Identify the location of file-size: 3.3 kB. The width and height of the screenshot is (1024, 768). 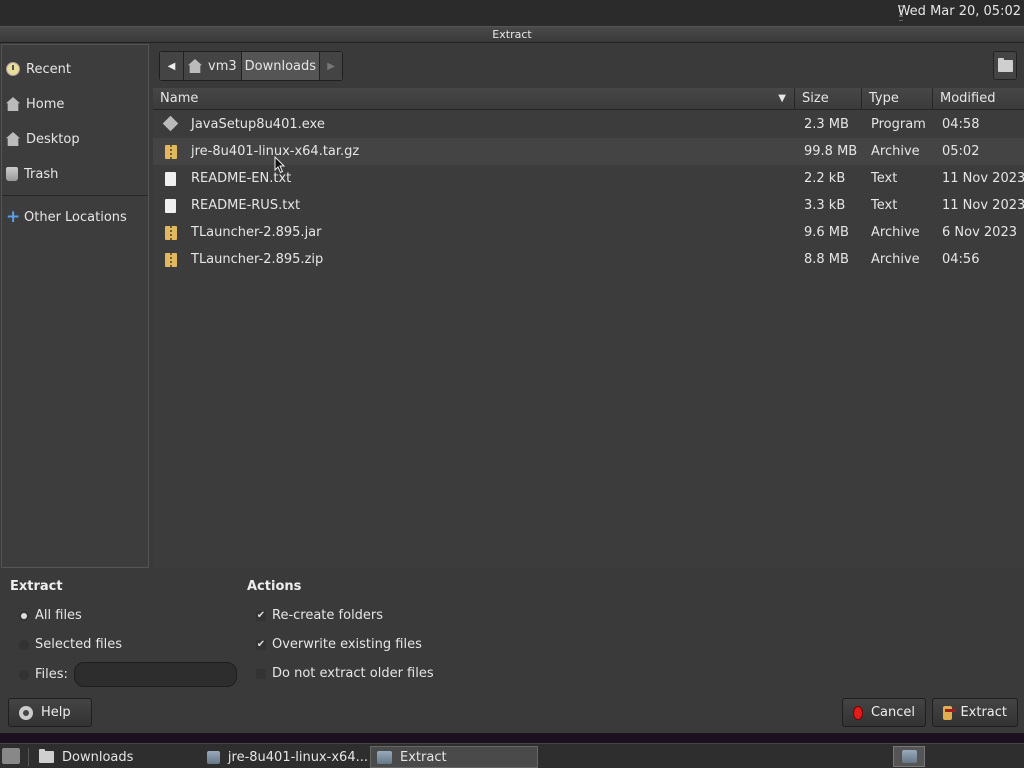
(825, 205).